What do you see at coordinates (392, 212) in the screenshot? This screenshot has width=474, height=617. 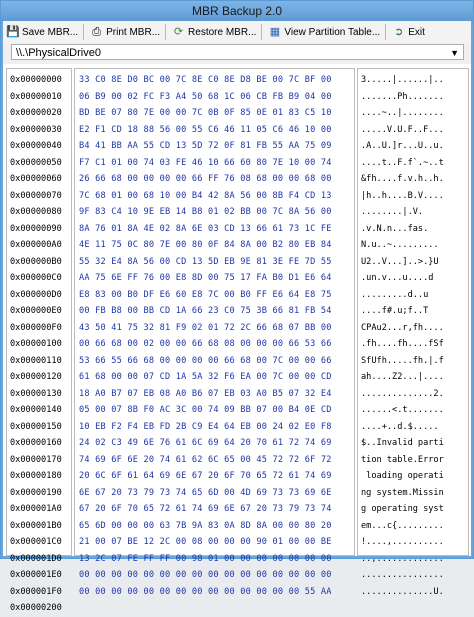 I see `ascii-row: ........|.V.` at bounding box center [392, 212].